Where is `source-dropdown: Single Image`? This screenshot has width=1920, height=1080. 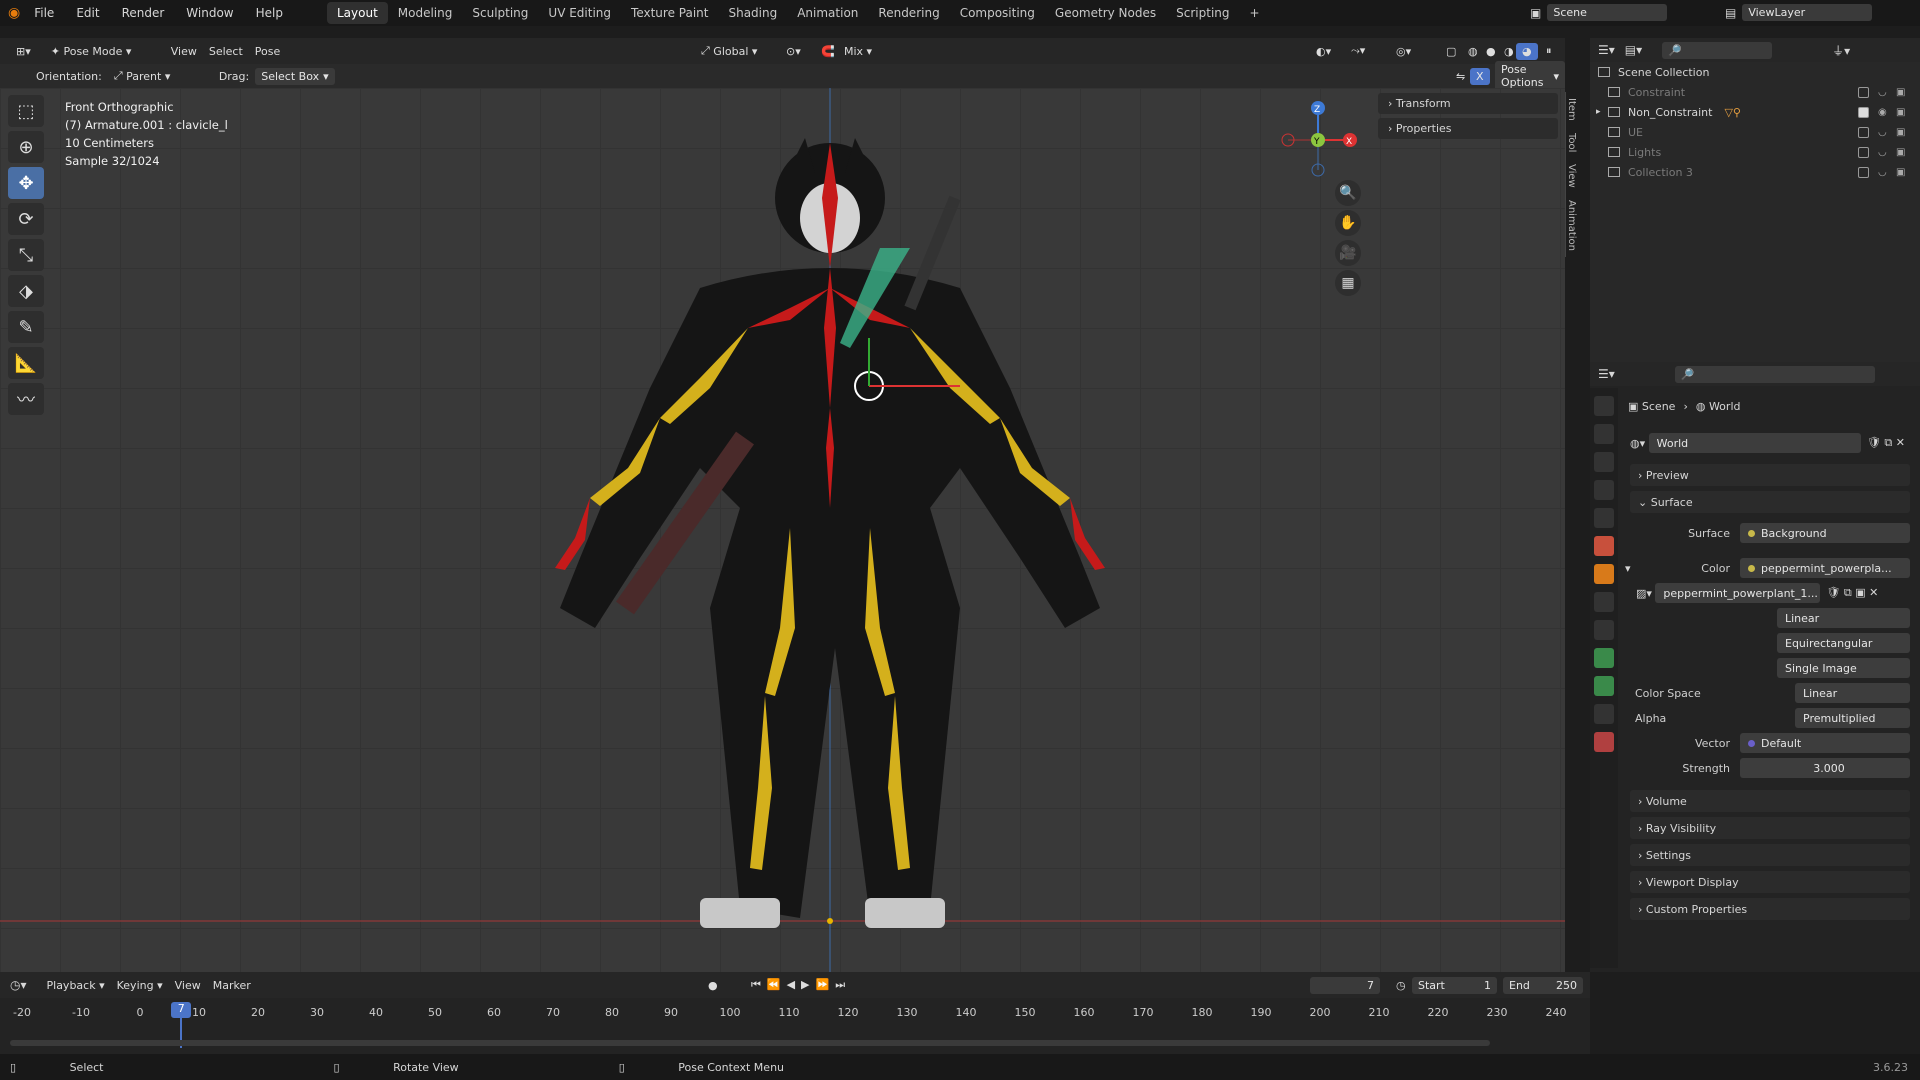 source-dropdown: Single Image is located at coordinates (1843, 668).